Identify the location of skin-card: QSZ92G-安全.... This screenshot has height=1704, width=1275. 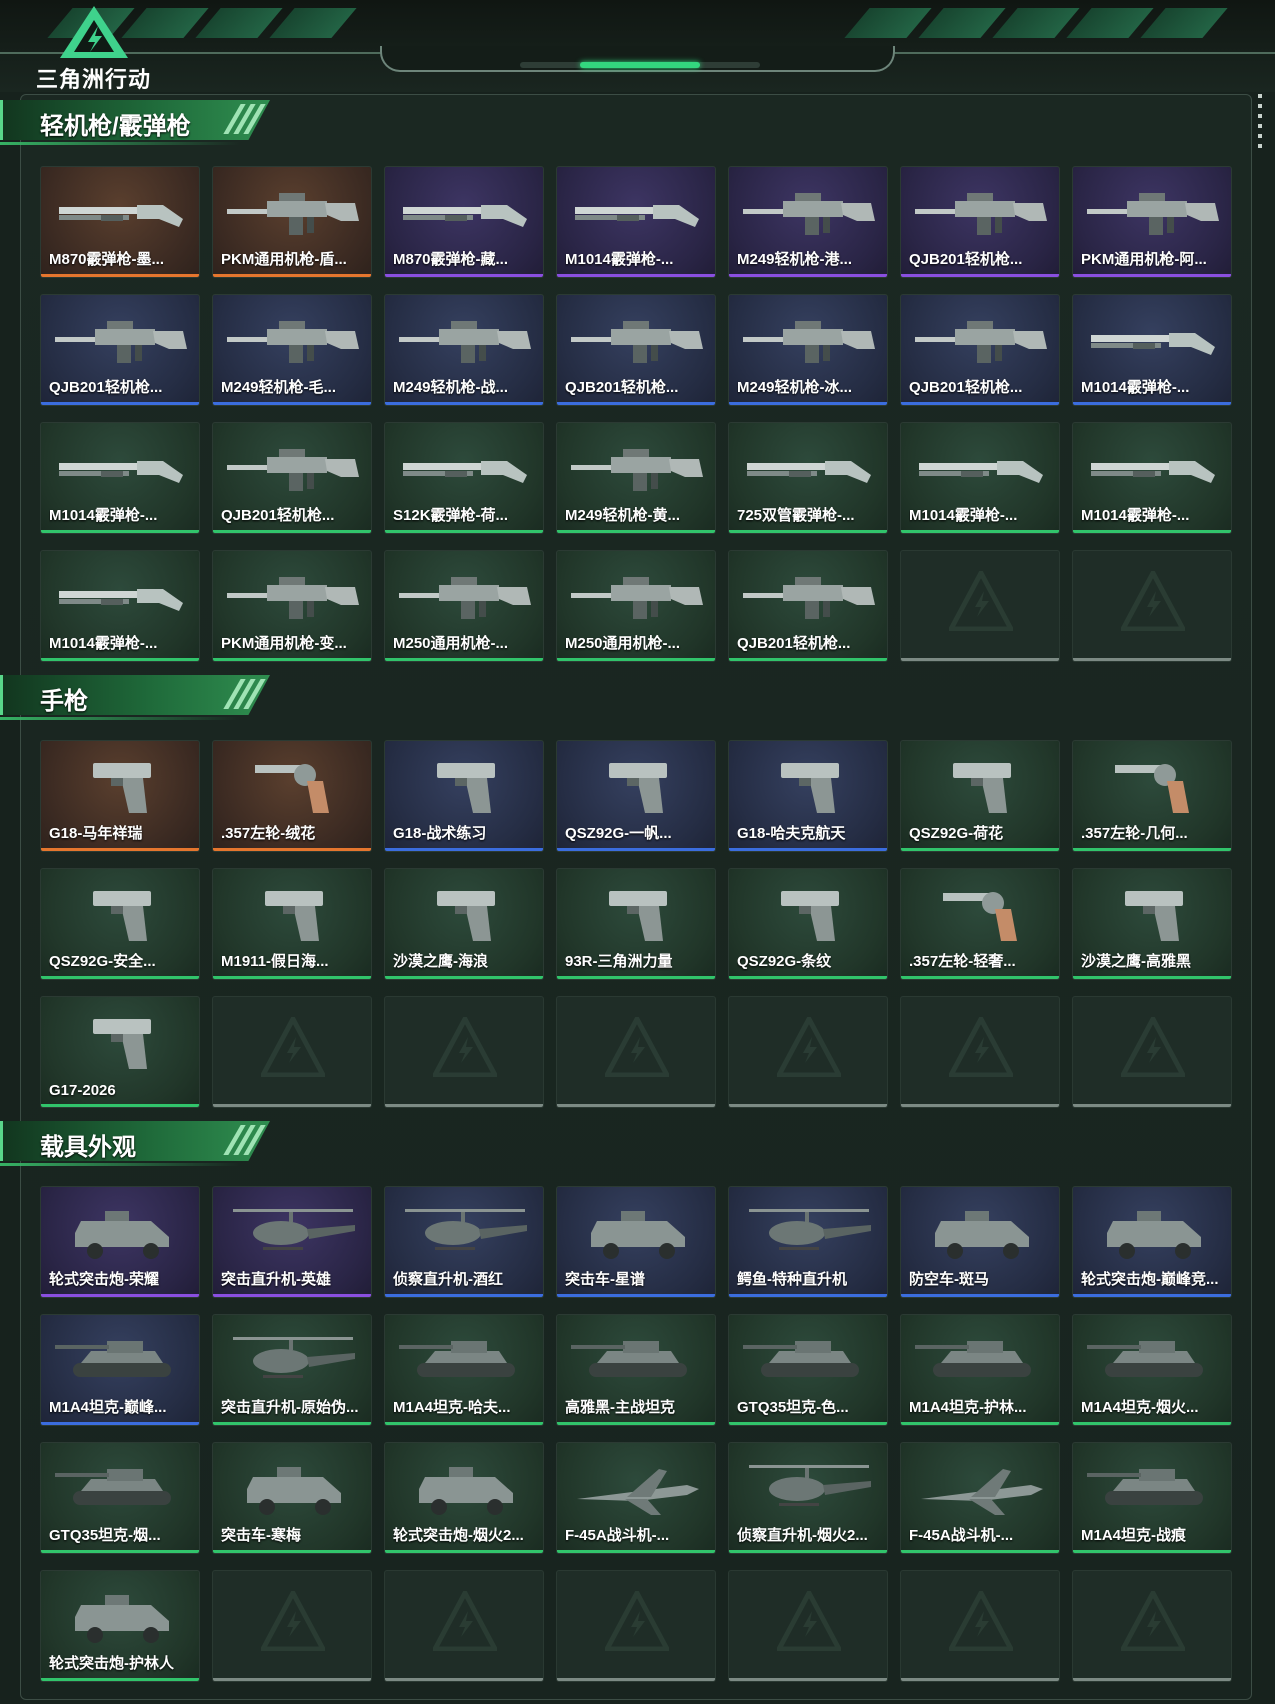
(120, 924).